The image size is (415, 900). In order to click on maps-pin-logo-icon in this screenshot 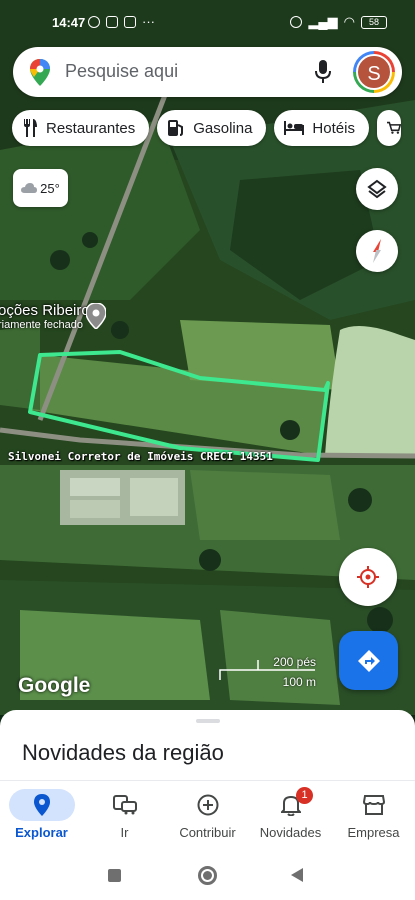, I will do `click(40, 75)`.